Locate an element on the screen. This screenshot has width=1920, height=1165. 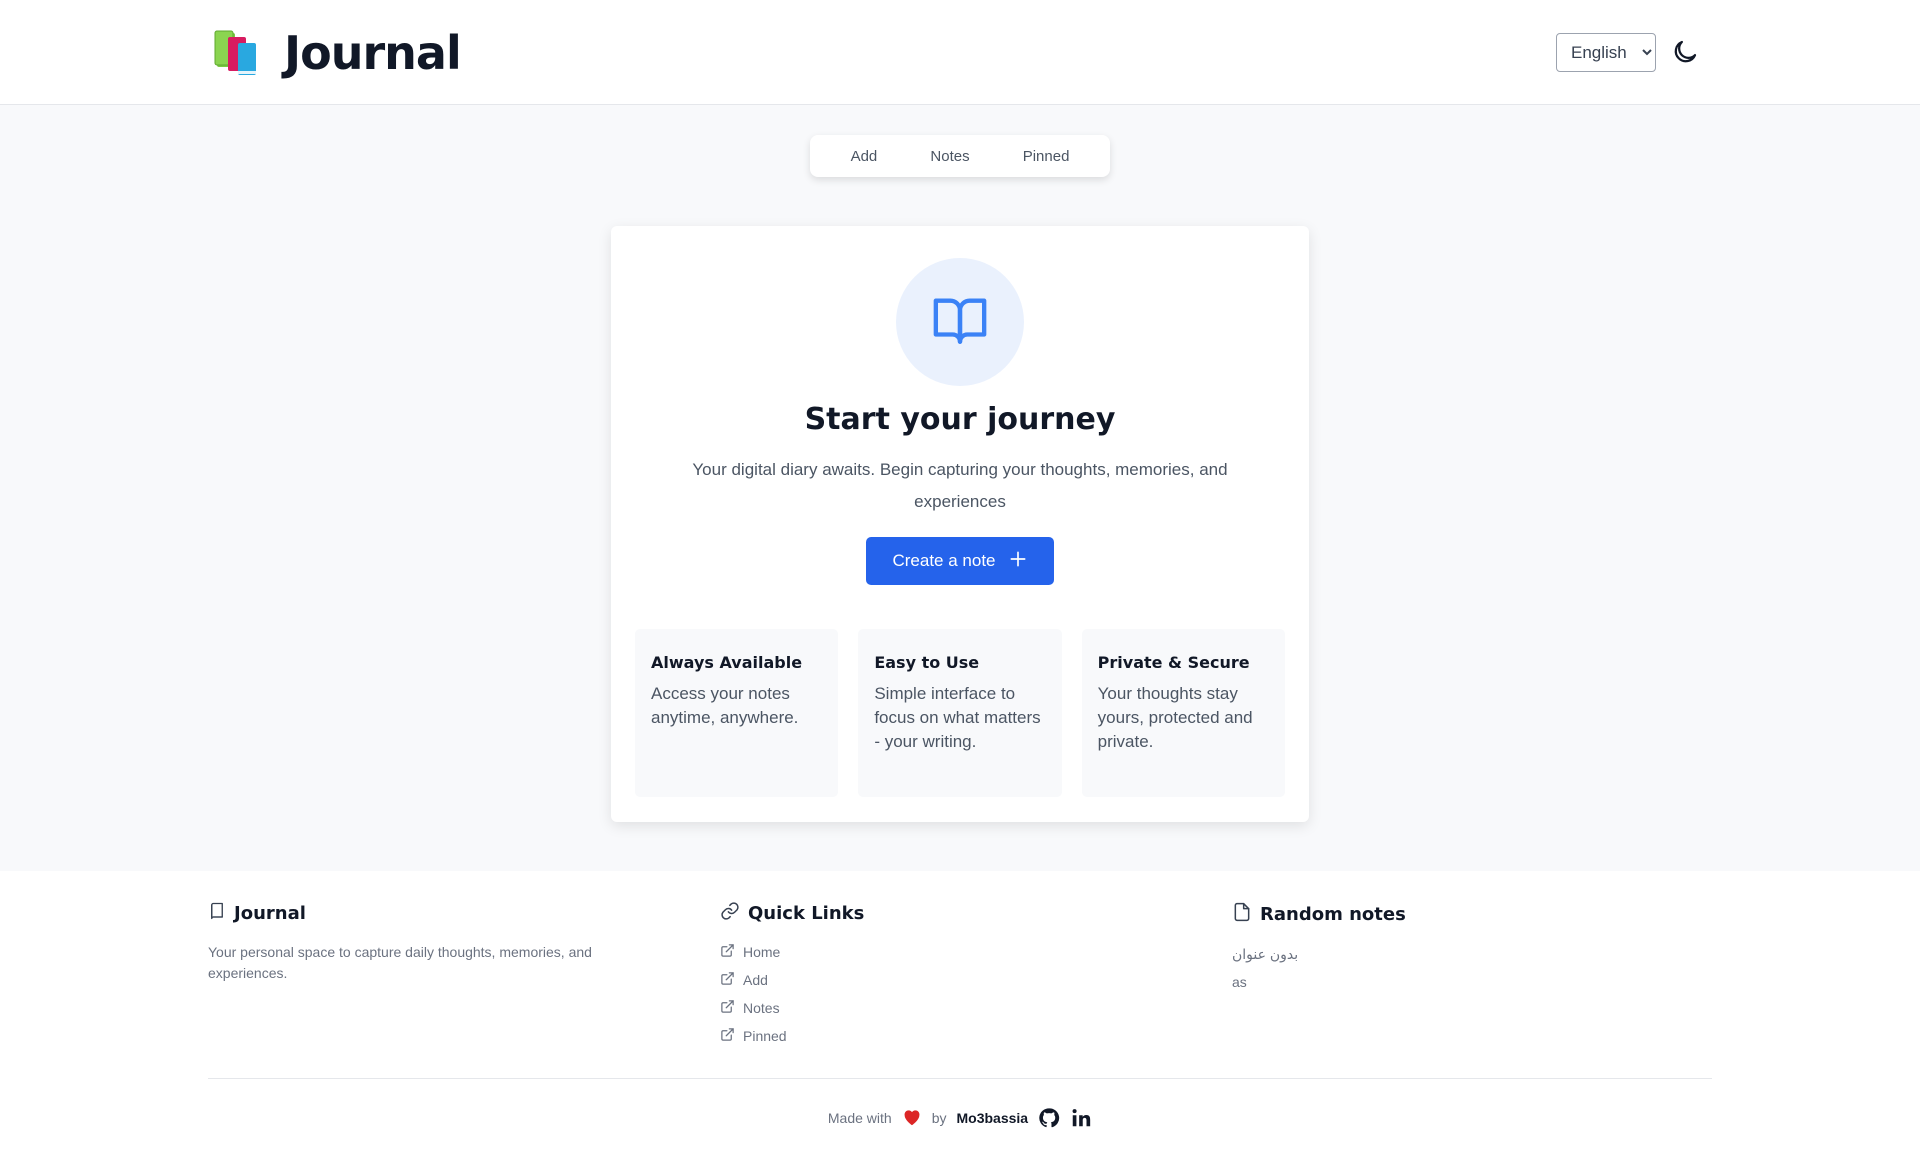
language-select: English is located at coordinates (1606, 52).